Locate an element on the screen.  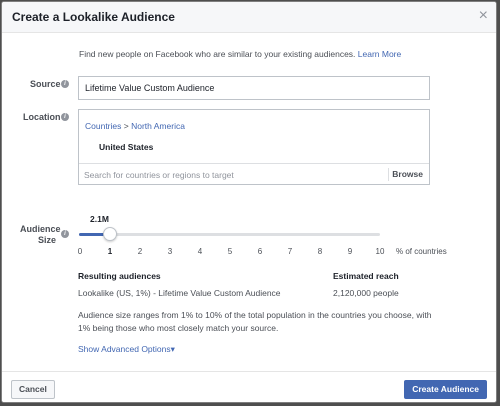
audience-size-info-icon: i is located at coordinates (65, 234).